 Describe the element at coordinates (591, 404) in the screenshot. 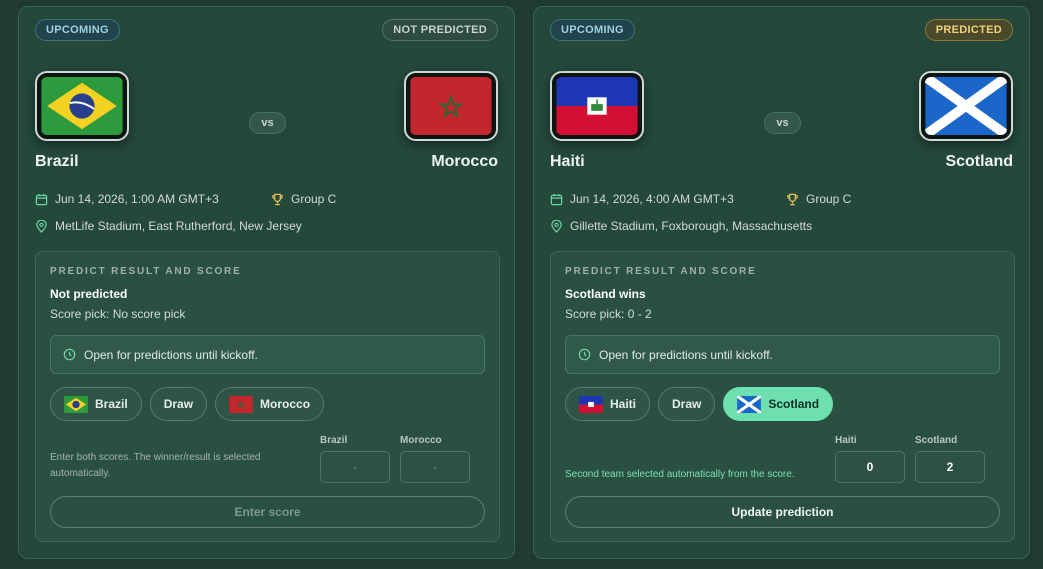

I see `haiti-flag-icon` at that location.